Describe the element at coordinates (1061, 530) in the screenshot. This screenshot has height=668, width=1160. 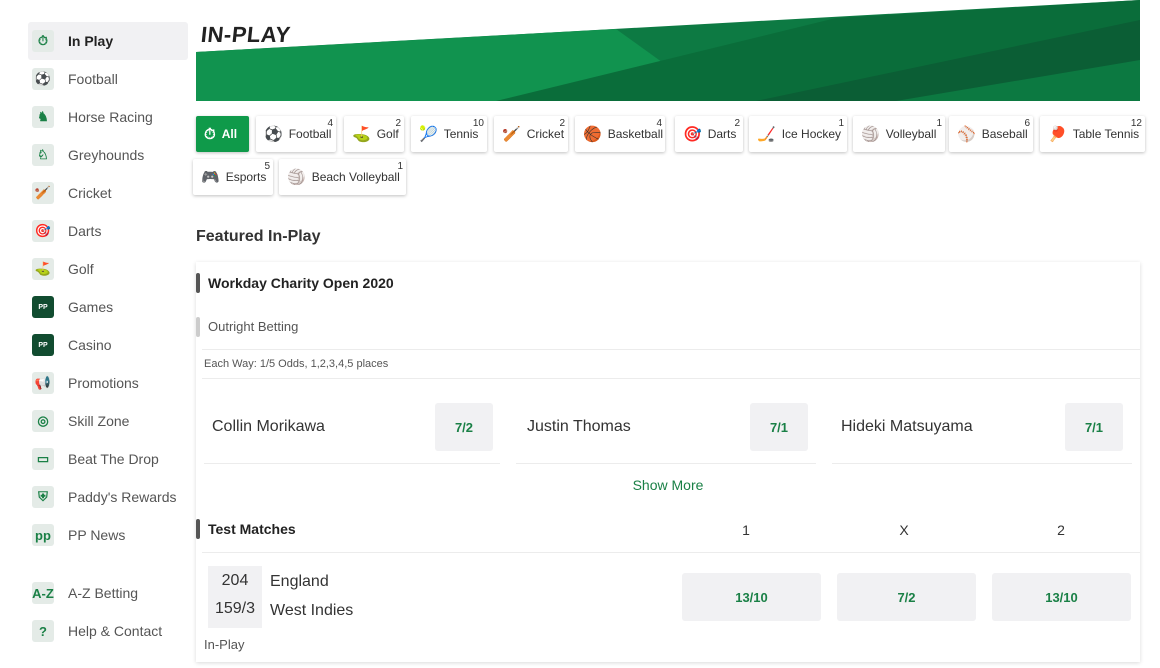
I see `column-header-away: 2` at that location.